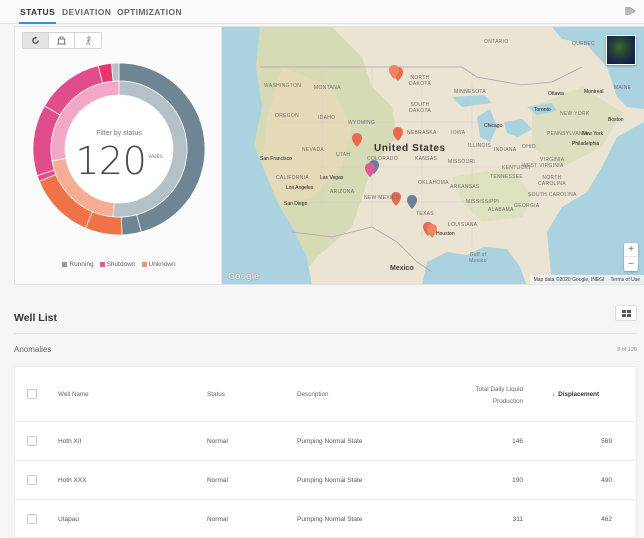  What do you see at coordinates (462, 162) in the screenshot?
I see `map-label: MISSOURI` at bounding box center [462, 162].